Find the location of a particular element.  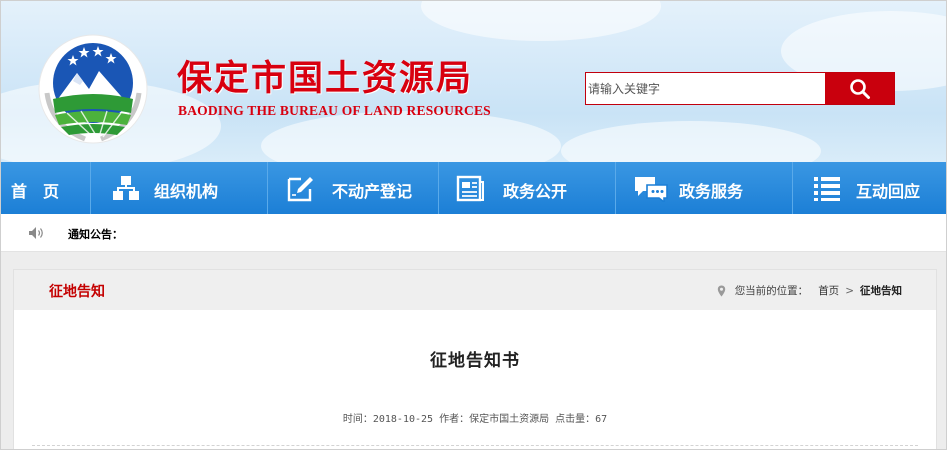

search-button is located at coordinates (859, 88).